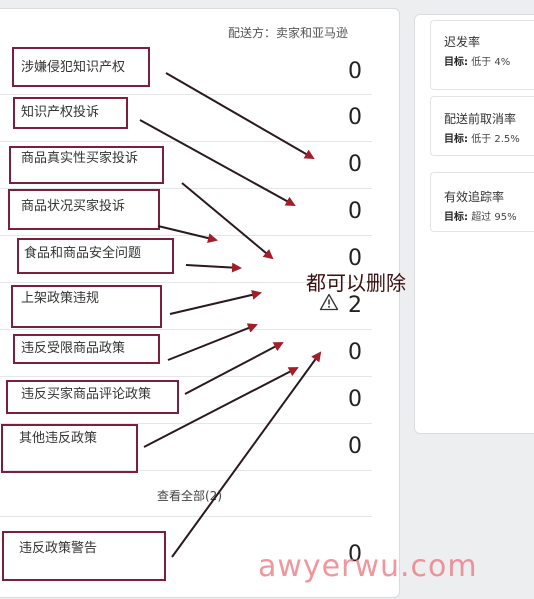 This screenshot has width=534, height=599. Describe the element at coordinates (73, 68) in the screenshot. I see `row-label-ip-infringement: 涉嫌侵犯知识产权` at that location.